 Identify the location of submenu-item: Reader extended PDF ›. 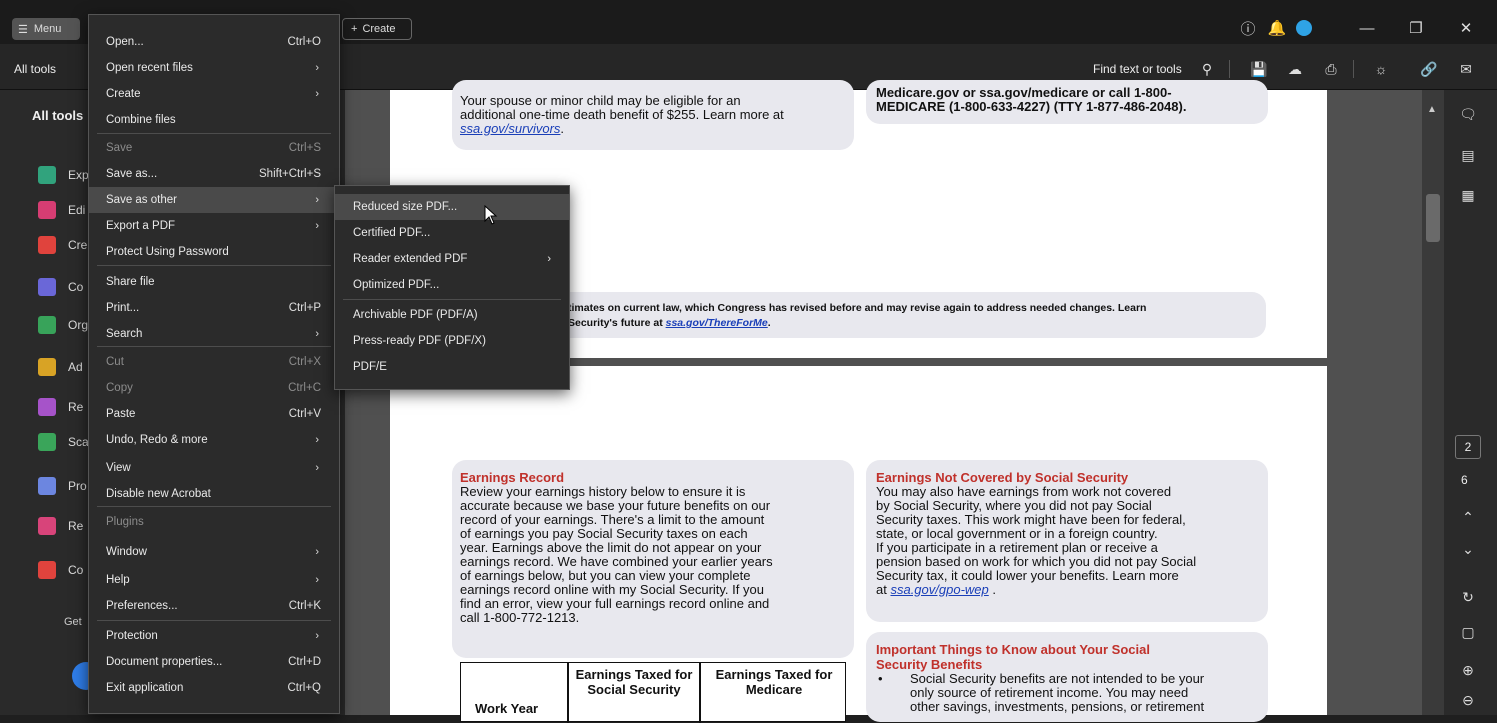
(452, 259).